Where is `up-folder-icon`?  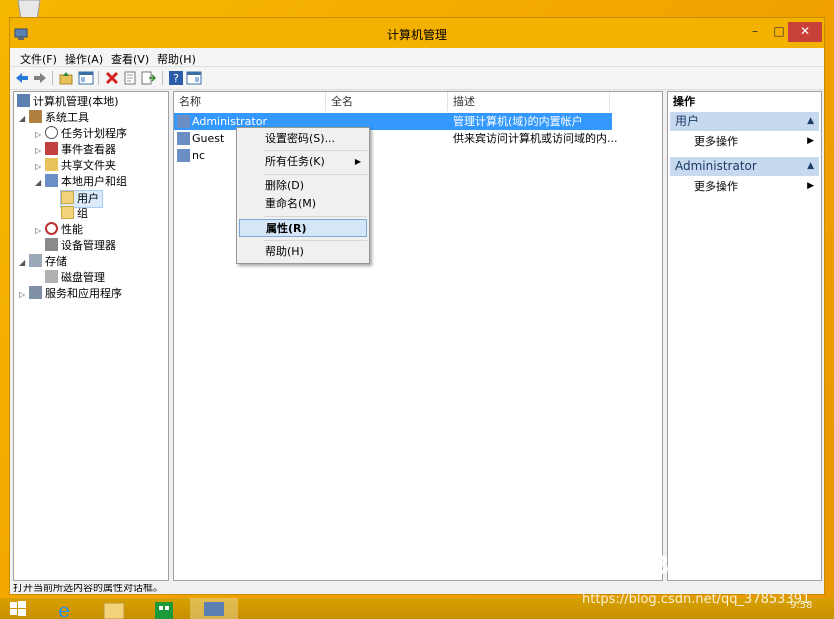
up-folder-icon is located at coordinates (66, 78).